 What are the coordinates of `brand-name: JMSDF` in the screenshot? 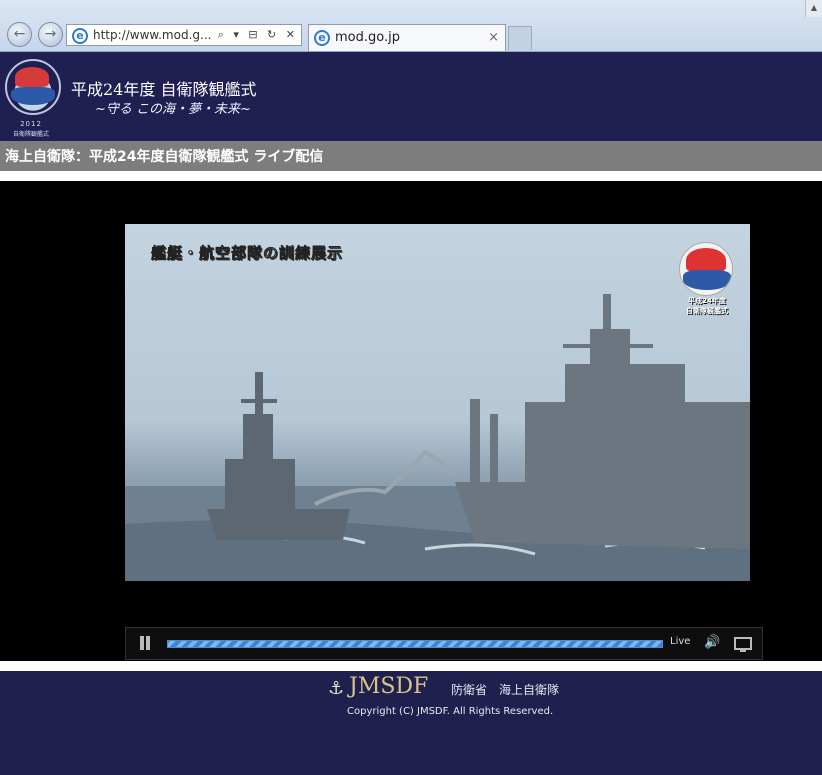 It's located at (388, 686).